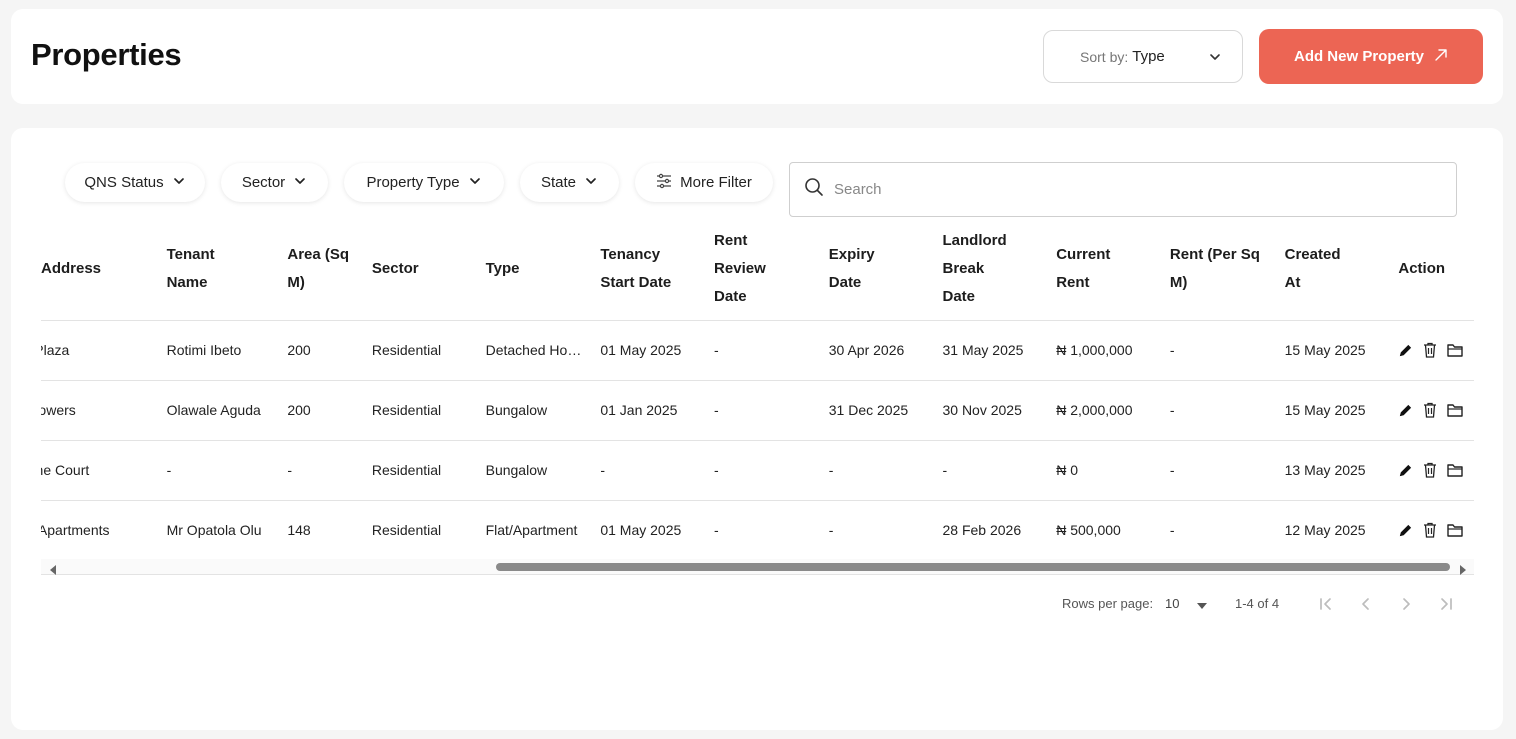 The height and width of the screenshot is (739, 1516). I want to click on filter-qns-status: QNS Status, so click(135, 182).